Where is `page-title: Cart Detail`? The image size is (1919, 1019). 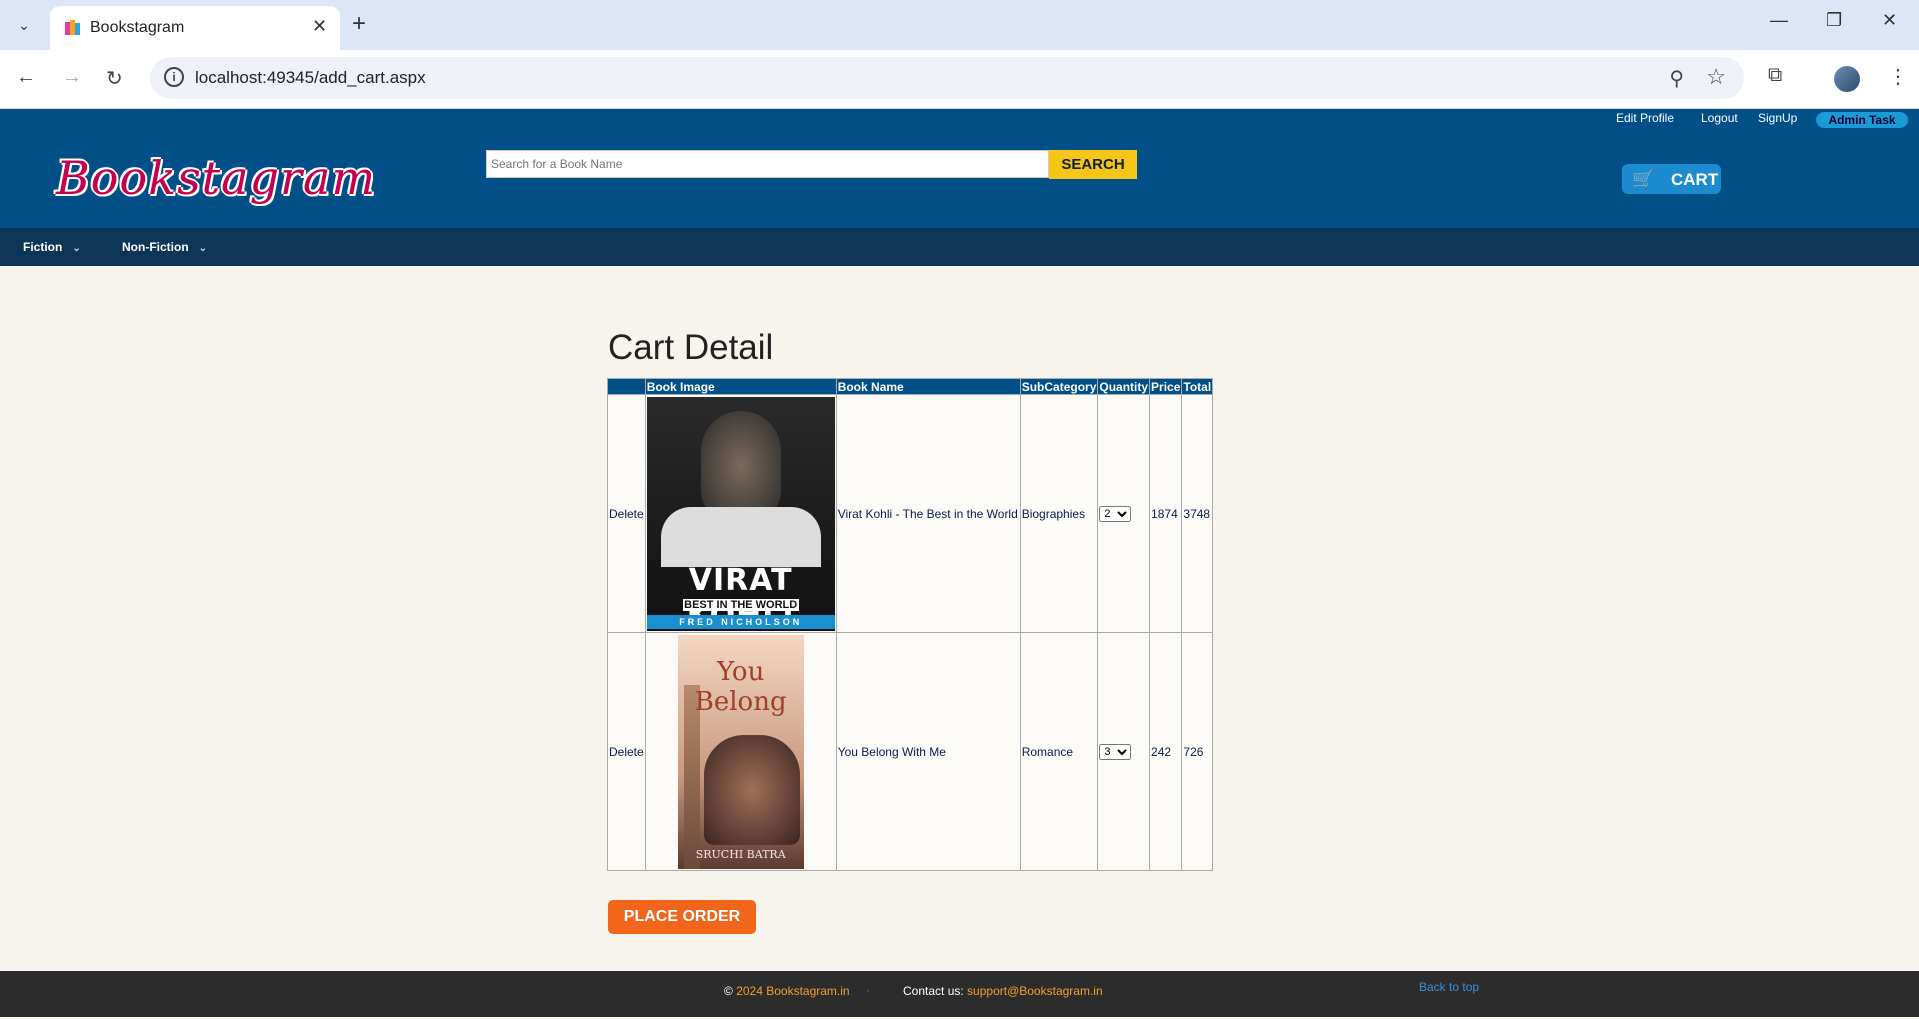 page-title: Cart Detail is located at coordinates (691, 347).